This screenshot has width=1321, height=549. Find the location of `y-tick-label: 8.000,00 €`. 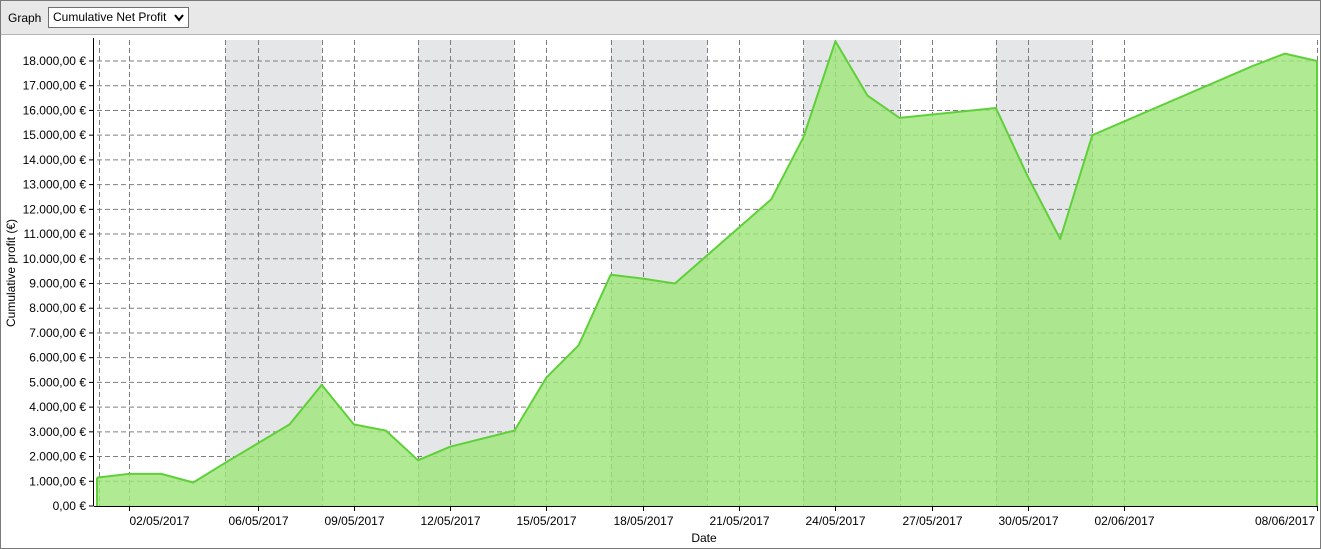

y-tick-label: 8.000,00 € is located at coordinates (57, 308).